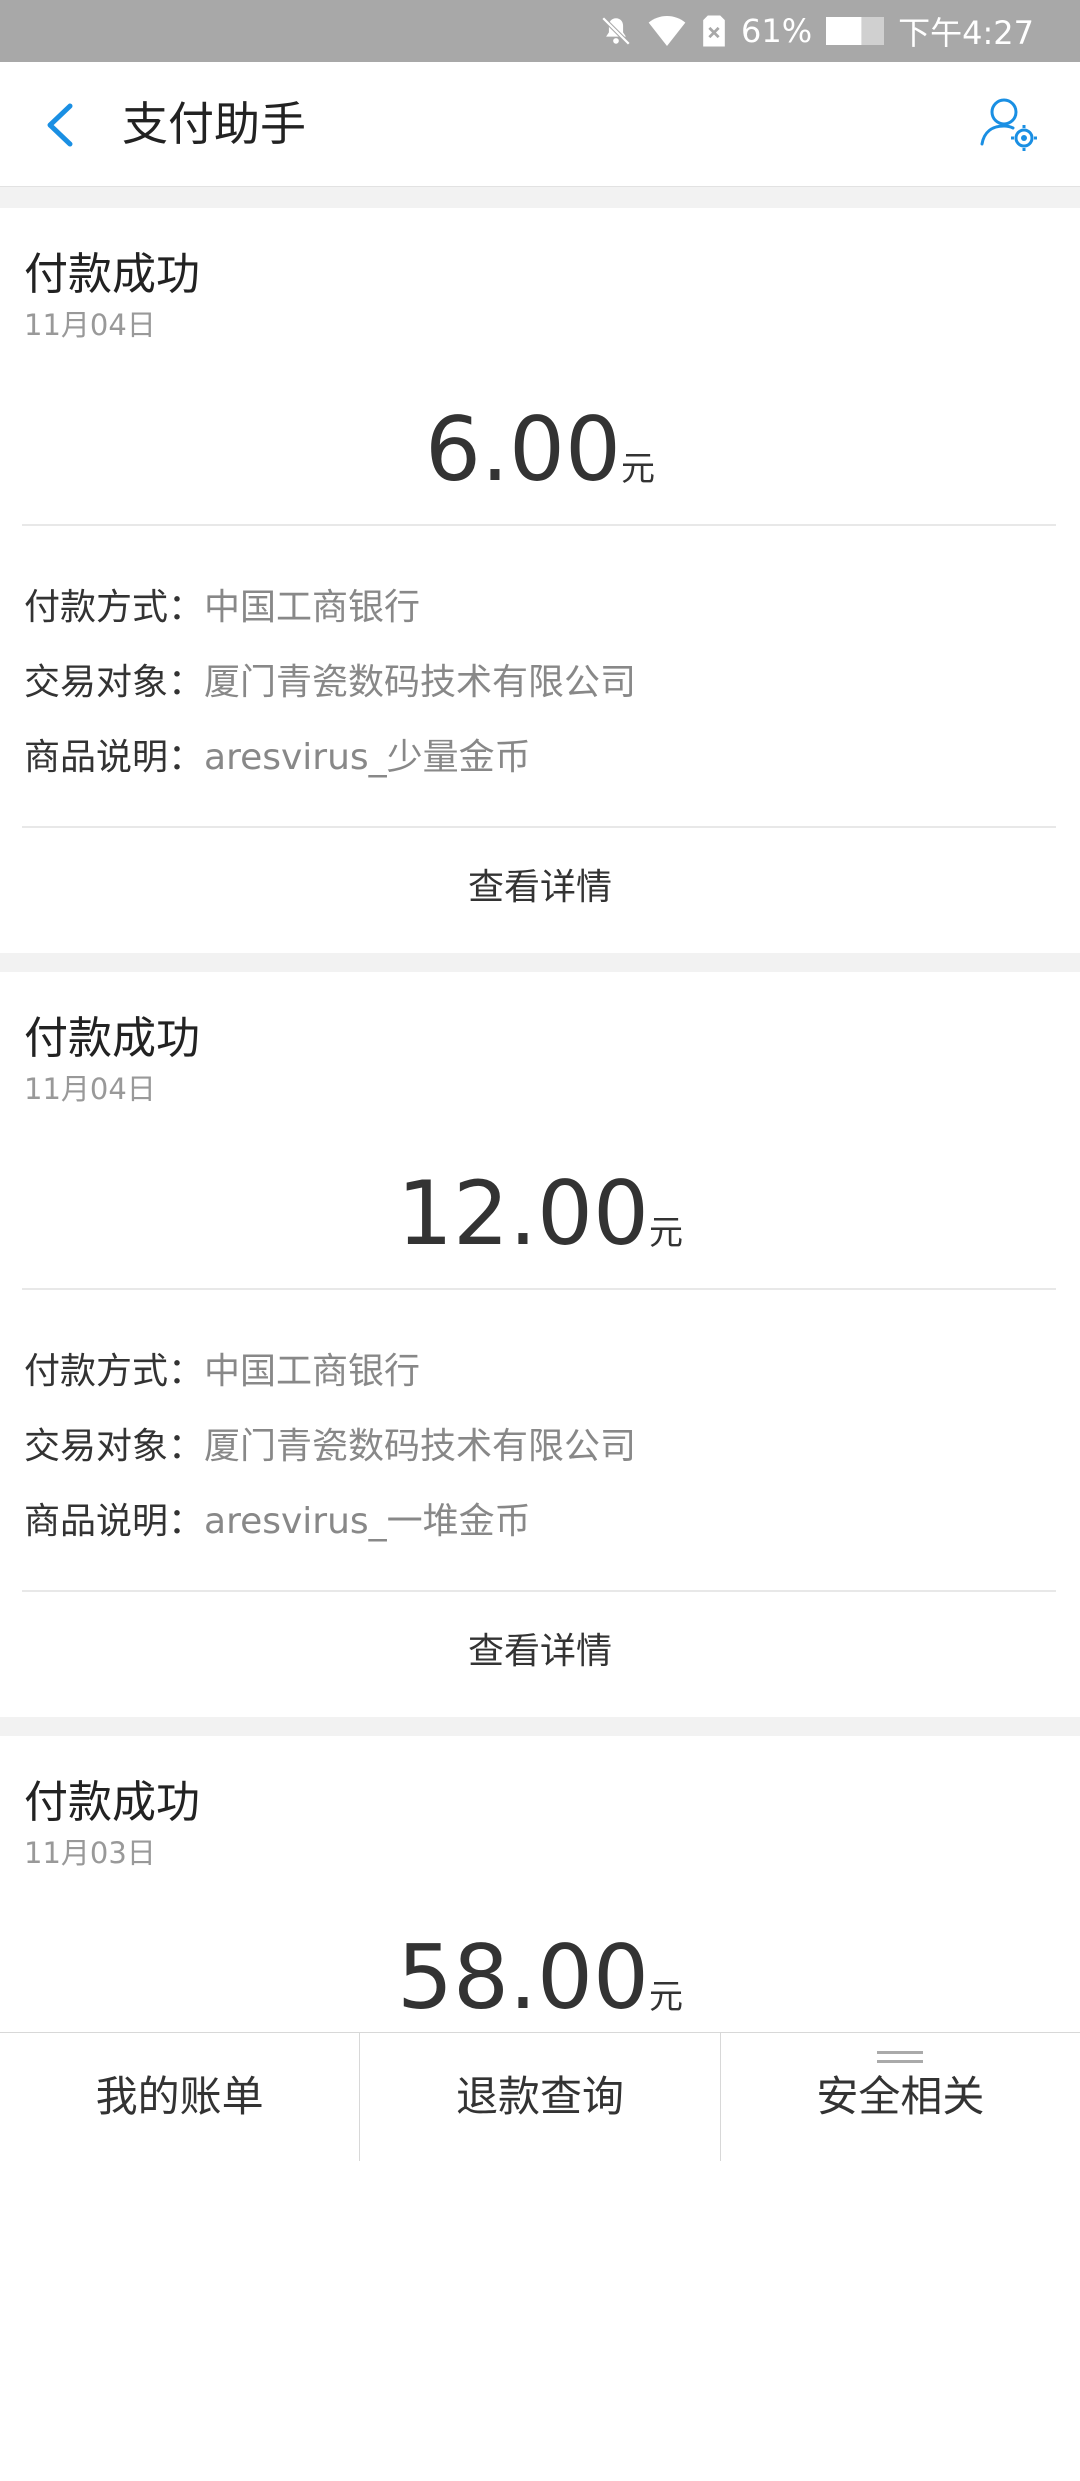  I want to click on user-settings-button, so click(1009, 125).